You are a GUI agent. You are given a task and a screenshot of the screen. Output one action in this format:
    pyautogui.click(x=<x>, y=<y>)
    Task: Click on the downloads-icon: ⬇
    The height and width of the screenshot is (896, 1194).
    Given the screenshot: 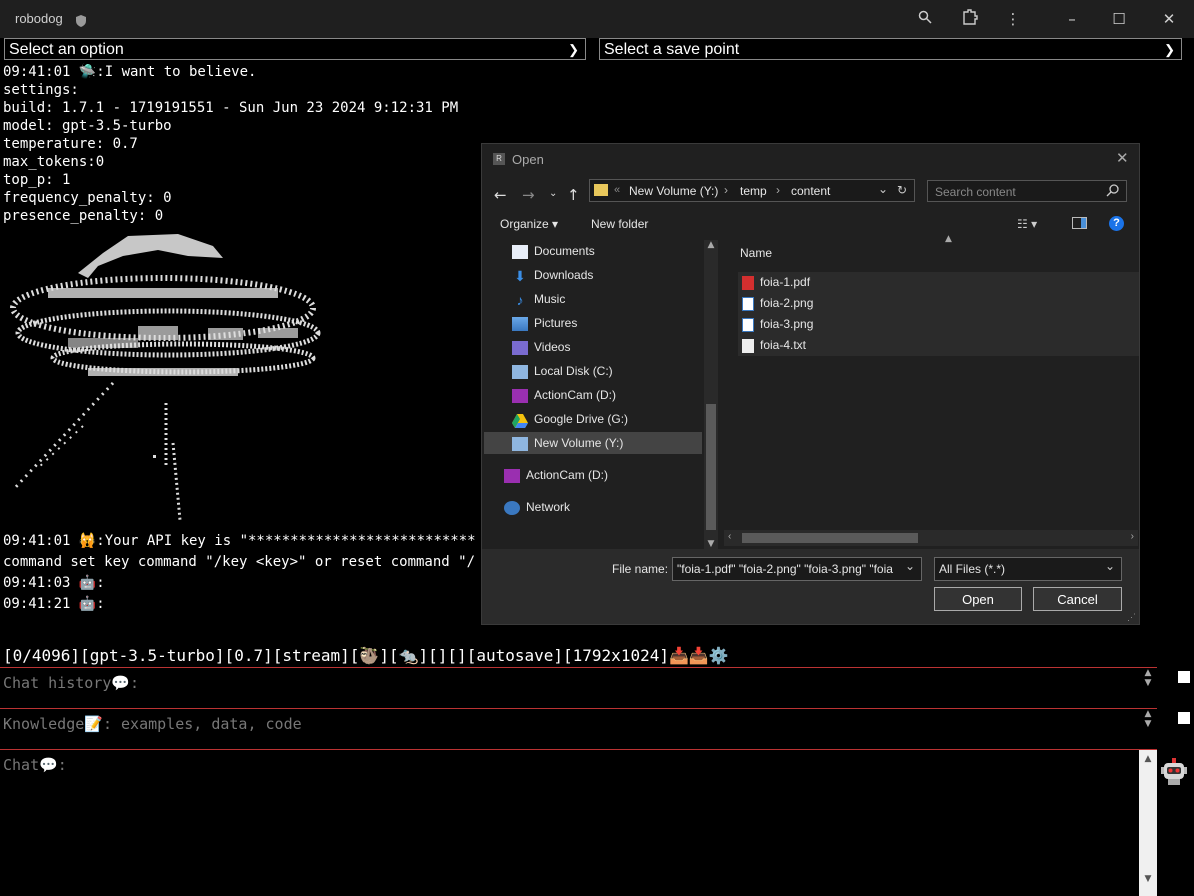 What is the action you would take?
    pyautogui.click(x=520, y=275)
    